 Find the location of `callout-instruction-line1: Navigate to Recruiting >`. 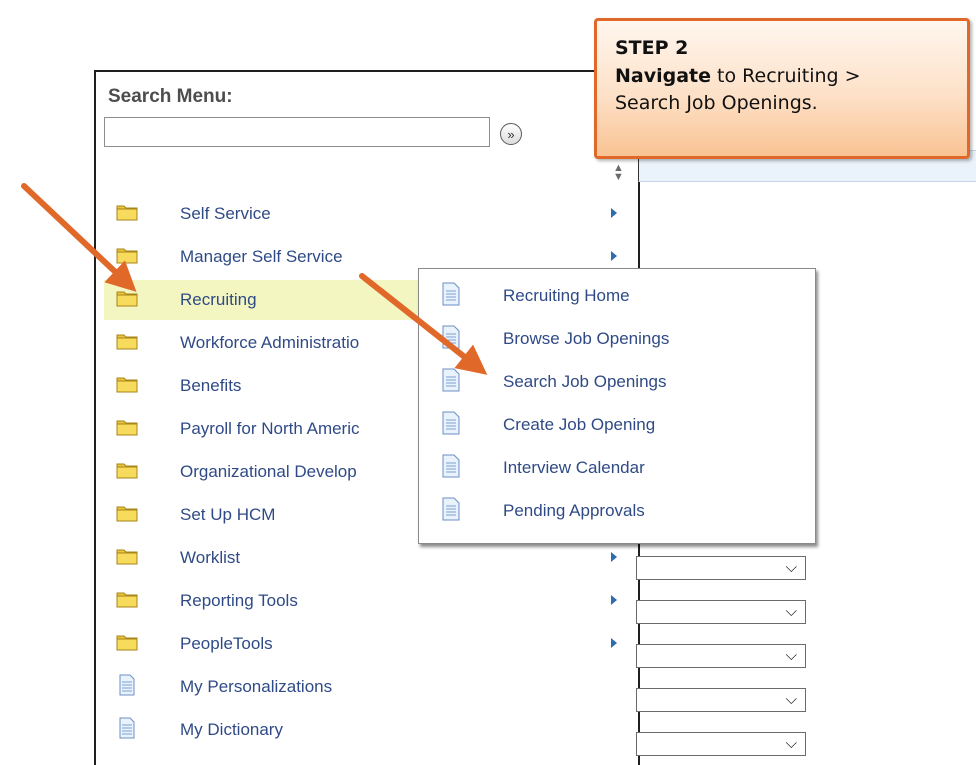

callout-instruction-line1: Navigate to Recruiting > is located at coordinates (738, 76).